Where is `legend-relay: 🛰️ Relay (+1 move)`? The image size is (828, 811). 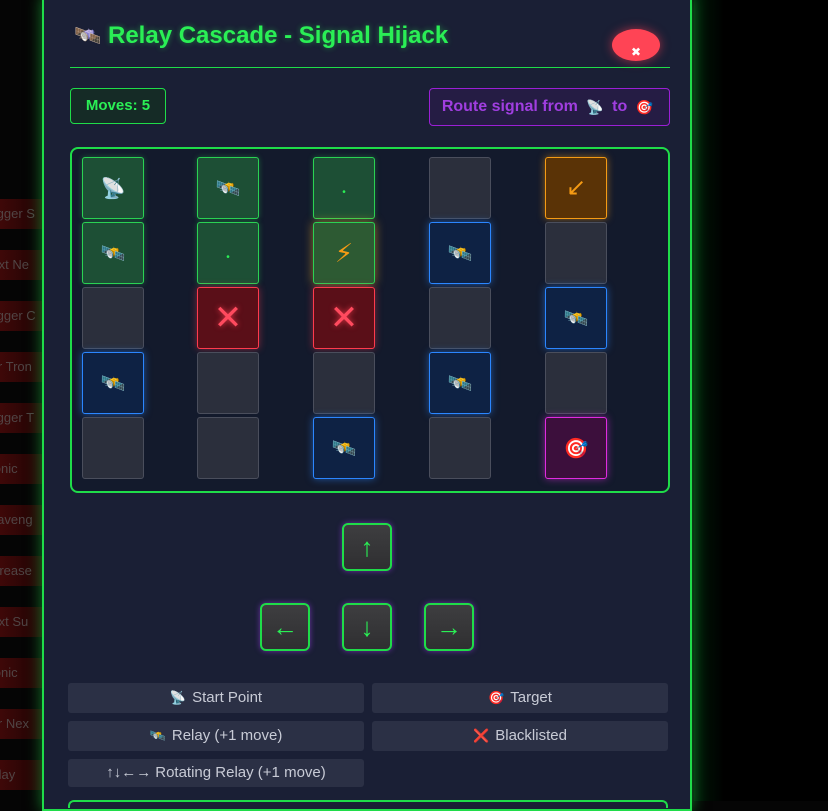
legend-relay: 🛰️ Relay (+1 move) is located at coordinates (216, 736).